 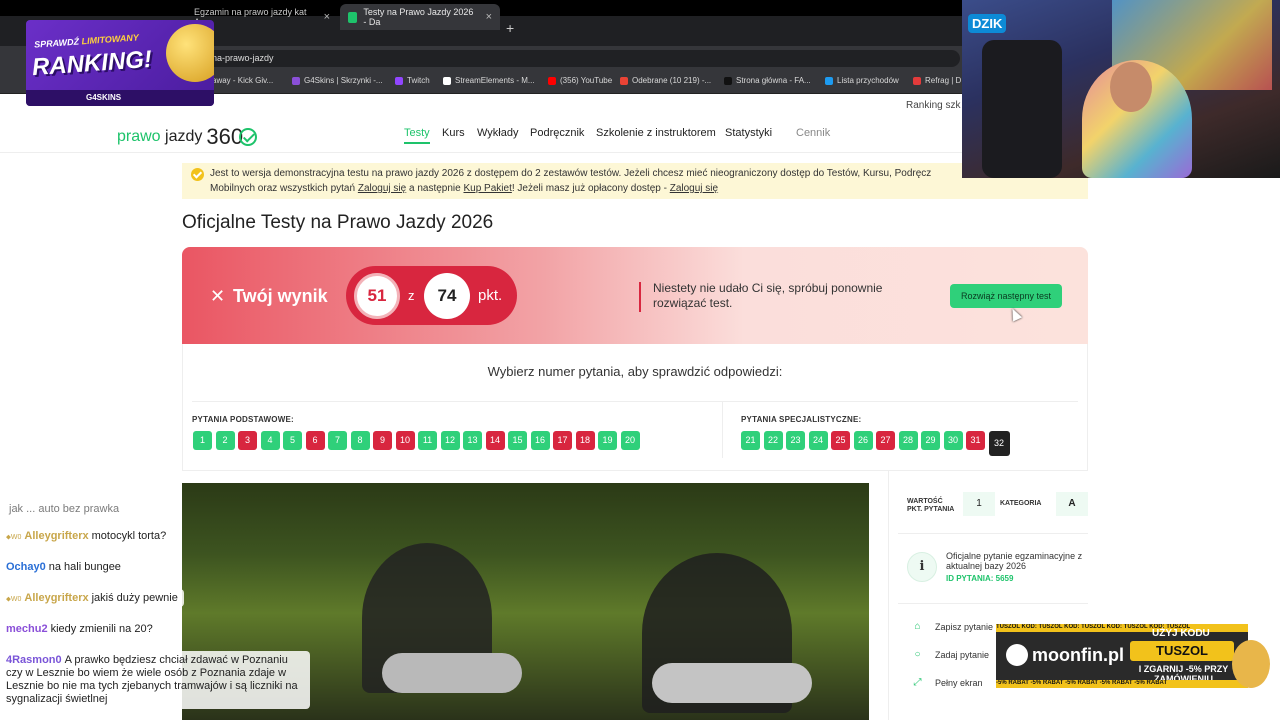 I want to click on avatar, so click(x=1251, y=664).